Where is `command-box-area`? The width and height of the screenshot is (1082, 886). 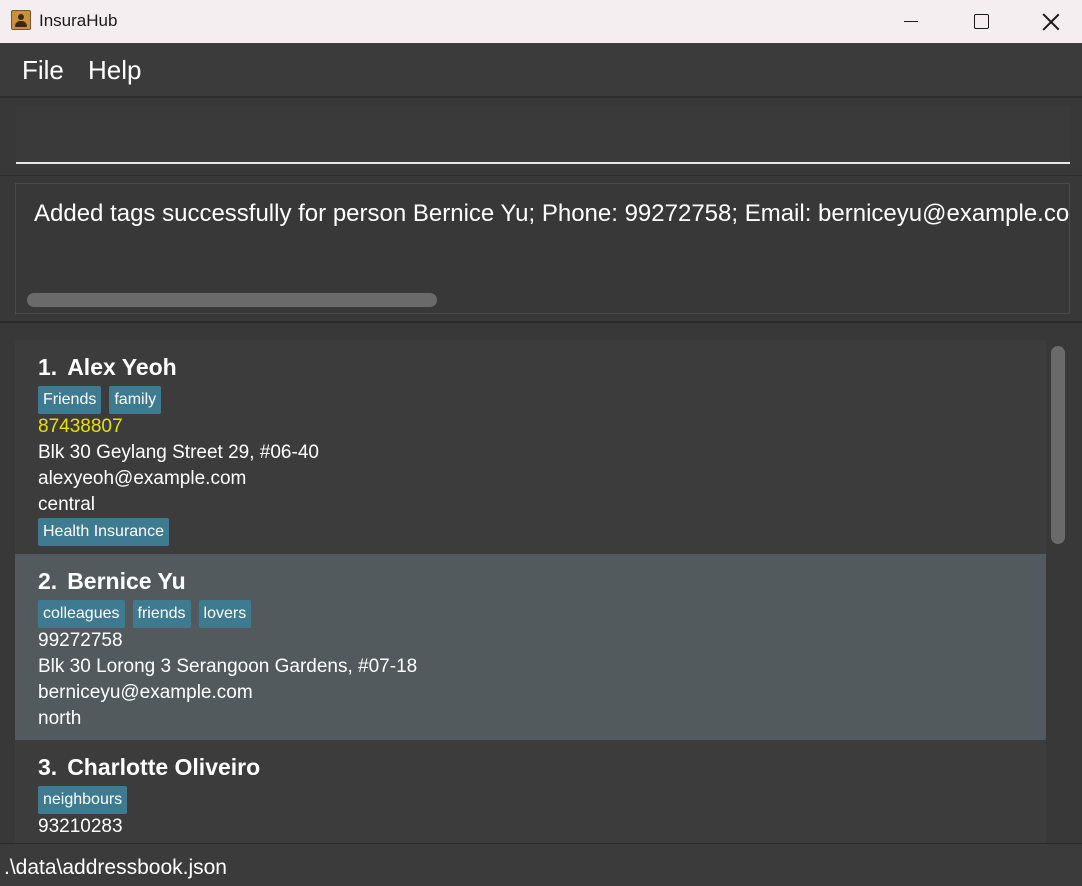 command-box-area is located at coordinates (541, 136).